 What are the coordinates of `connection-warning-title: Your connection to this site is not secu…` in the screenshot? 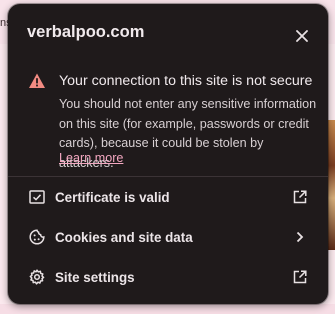 It's located at (186, 81).